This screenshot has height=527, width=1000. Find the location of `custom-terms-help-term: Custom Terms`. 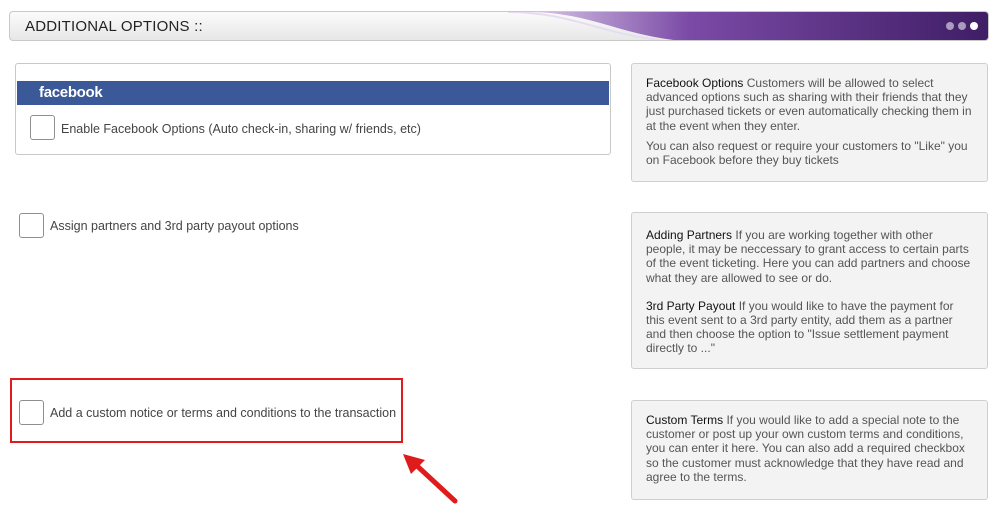

custom-terms-help-term: Custom Terms is located at coordinates (685, 420).